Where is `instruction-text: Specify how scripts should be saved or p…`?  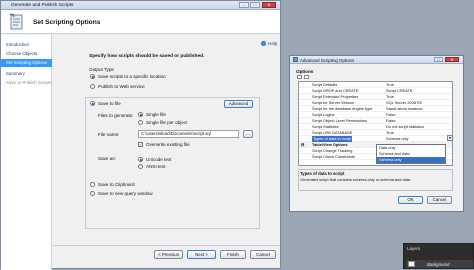
instruction-text: Specify how scripts should be saved or p… is located at coordinates (147, 56).